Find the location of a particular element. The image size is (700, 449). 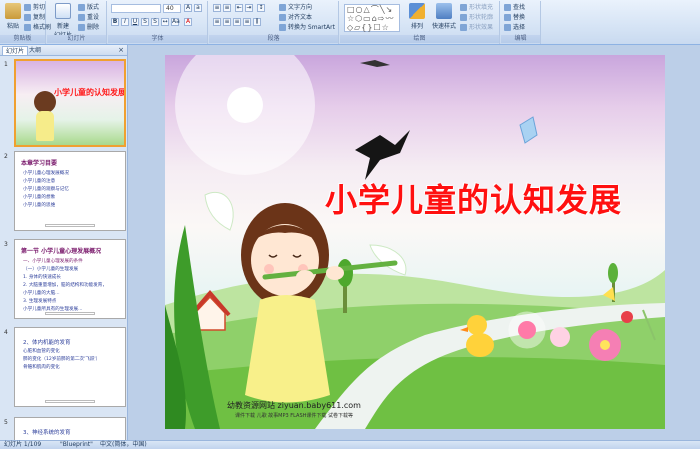

cut-button: 剪切 is located at coordinates (34, 7).